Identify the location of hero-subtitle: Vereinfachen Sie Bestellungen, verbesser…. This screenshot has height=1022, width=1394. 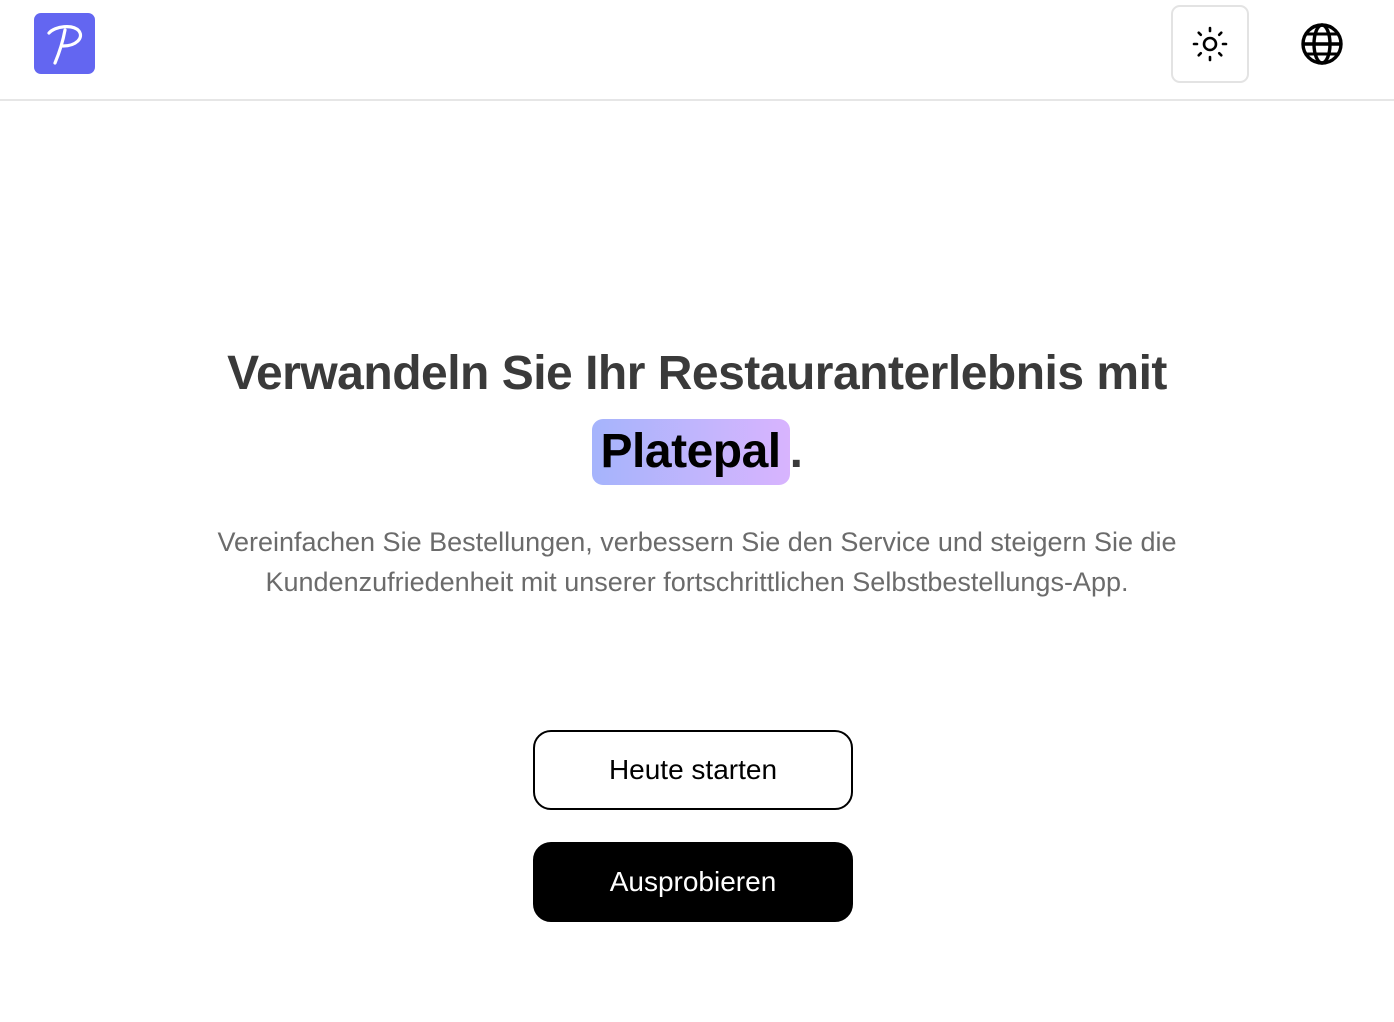
(697, 562).